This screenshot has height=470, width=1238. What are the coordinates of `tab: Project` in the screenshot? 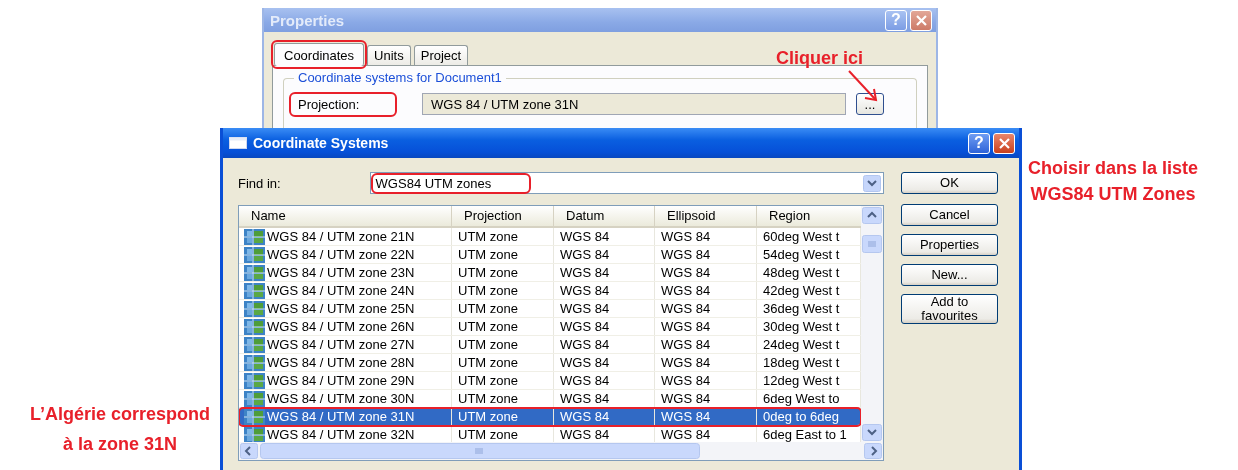 It's located at (441, 55).